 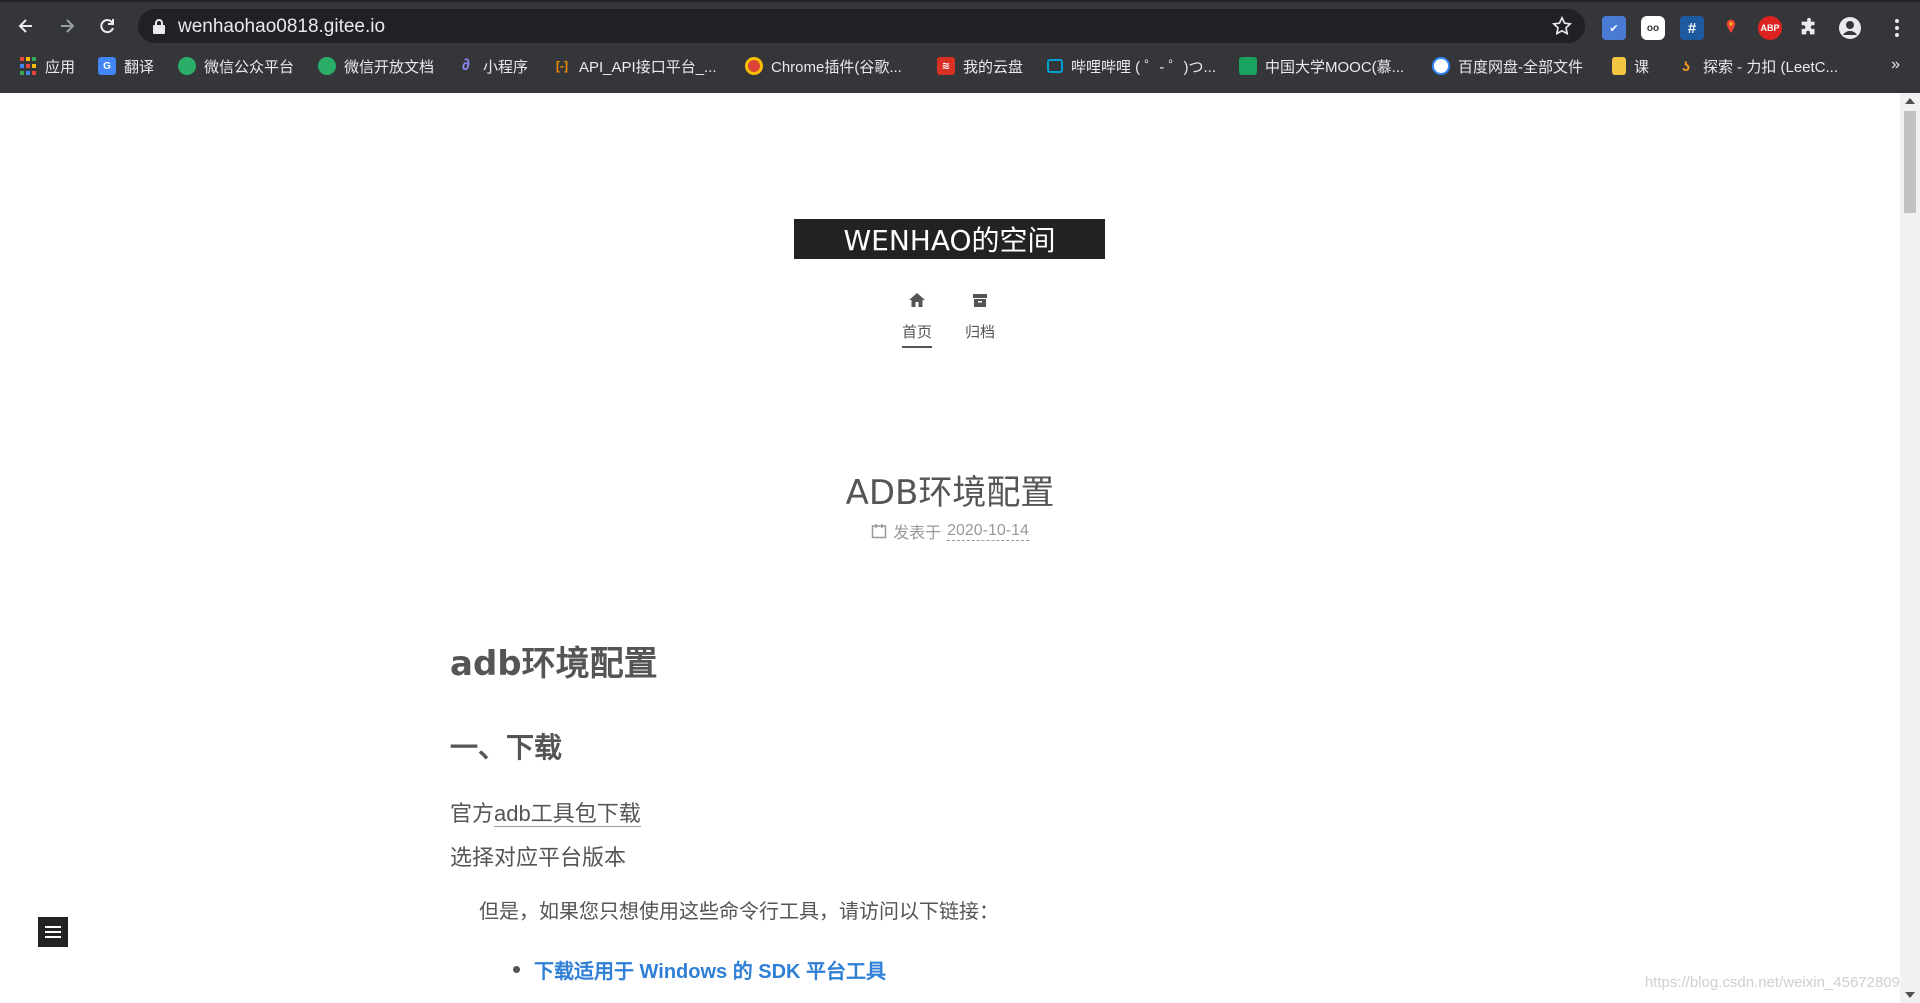 What do you see at coordinates (139, 67) in the screenshot?
I see `bookmark-label: 翻译` at bounding box center [139, 67].